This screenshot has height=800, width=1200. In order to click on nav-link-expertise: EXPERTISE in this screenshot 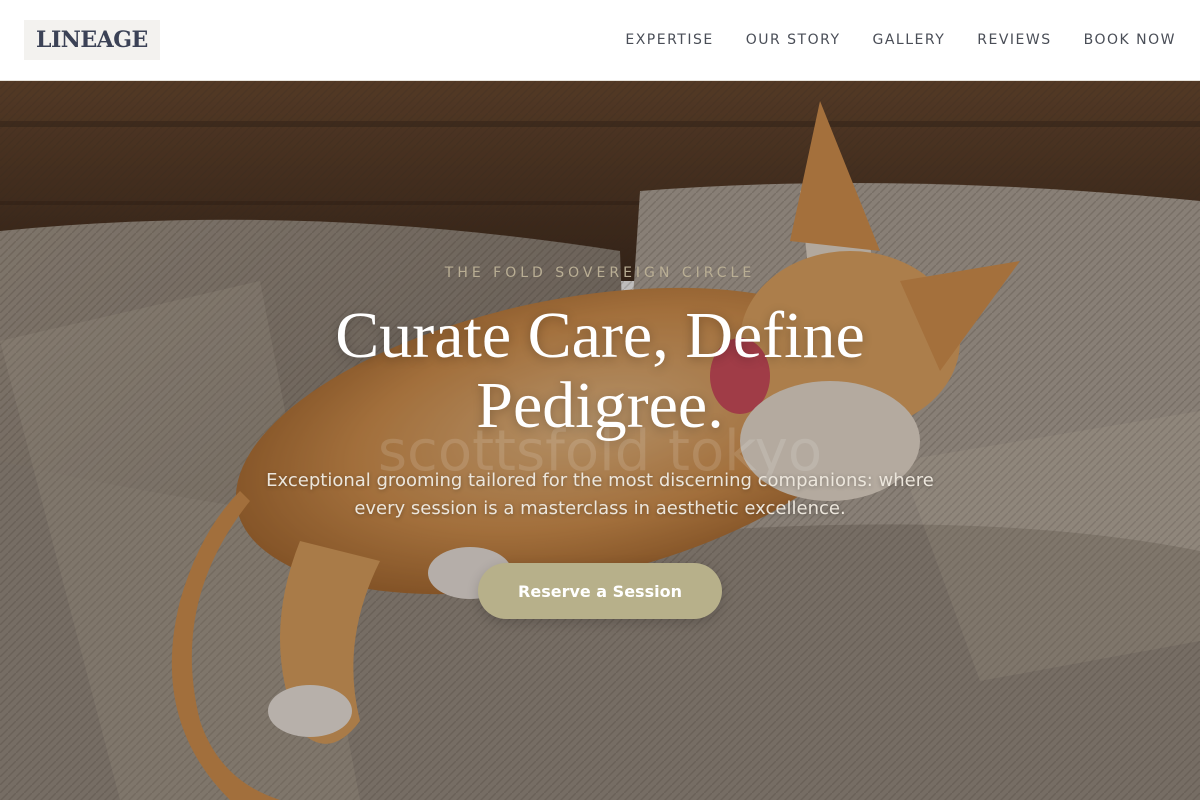, I will do `click(669, 40)`.